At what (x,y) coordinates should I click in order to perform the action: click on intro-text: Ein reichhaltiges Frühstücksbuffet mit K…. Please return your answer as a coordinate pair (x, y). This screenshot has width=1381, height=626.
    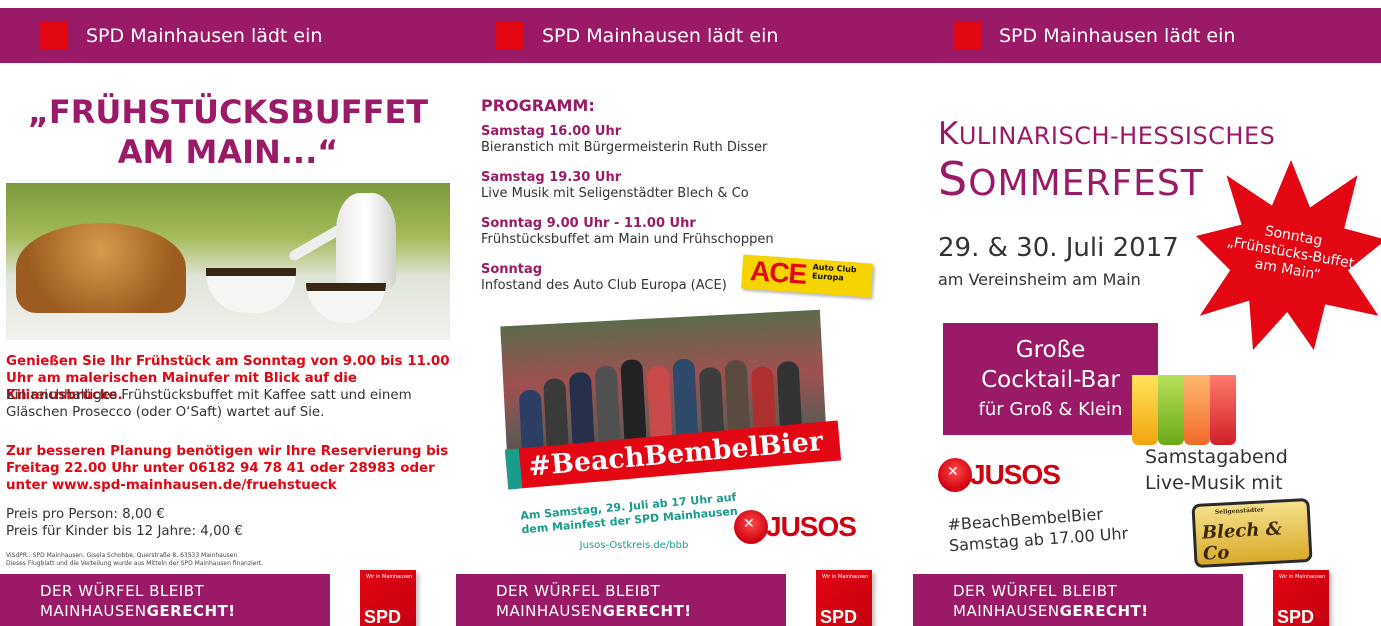
    Looking at the image, I should click on (209, 404).